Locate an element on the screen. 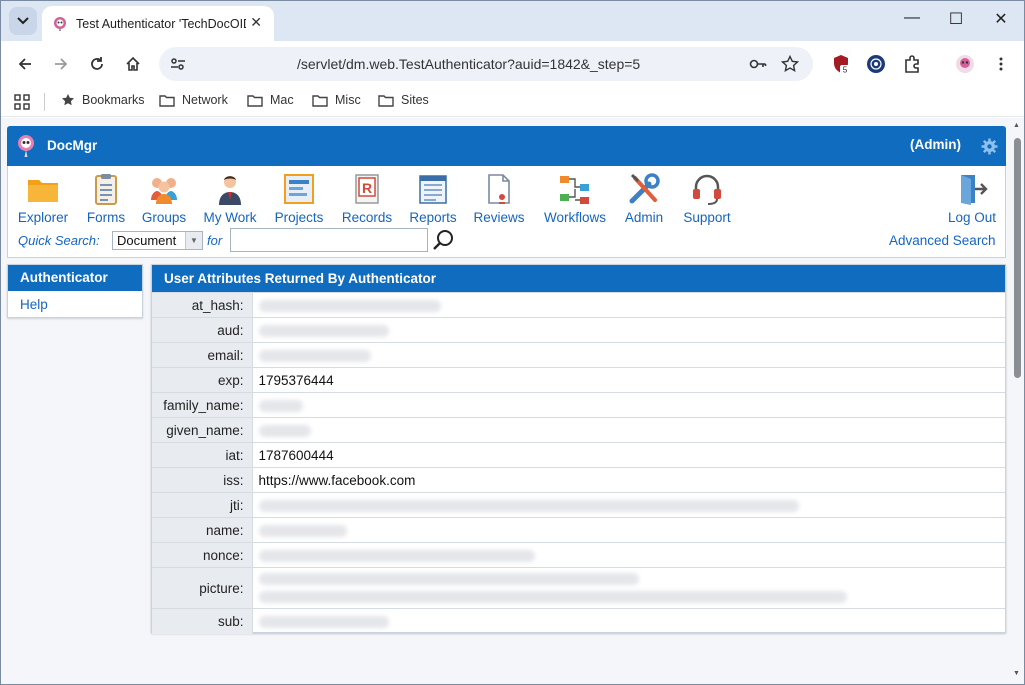 This screenshot has width=1025, height=685. nav-records: R Records is located at coordinates (367, 198).